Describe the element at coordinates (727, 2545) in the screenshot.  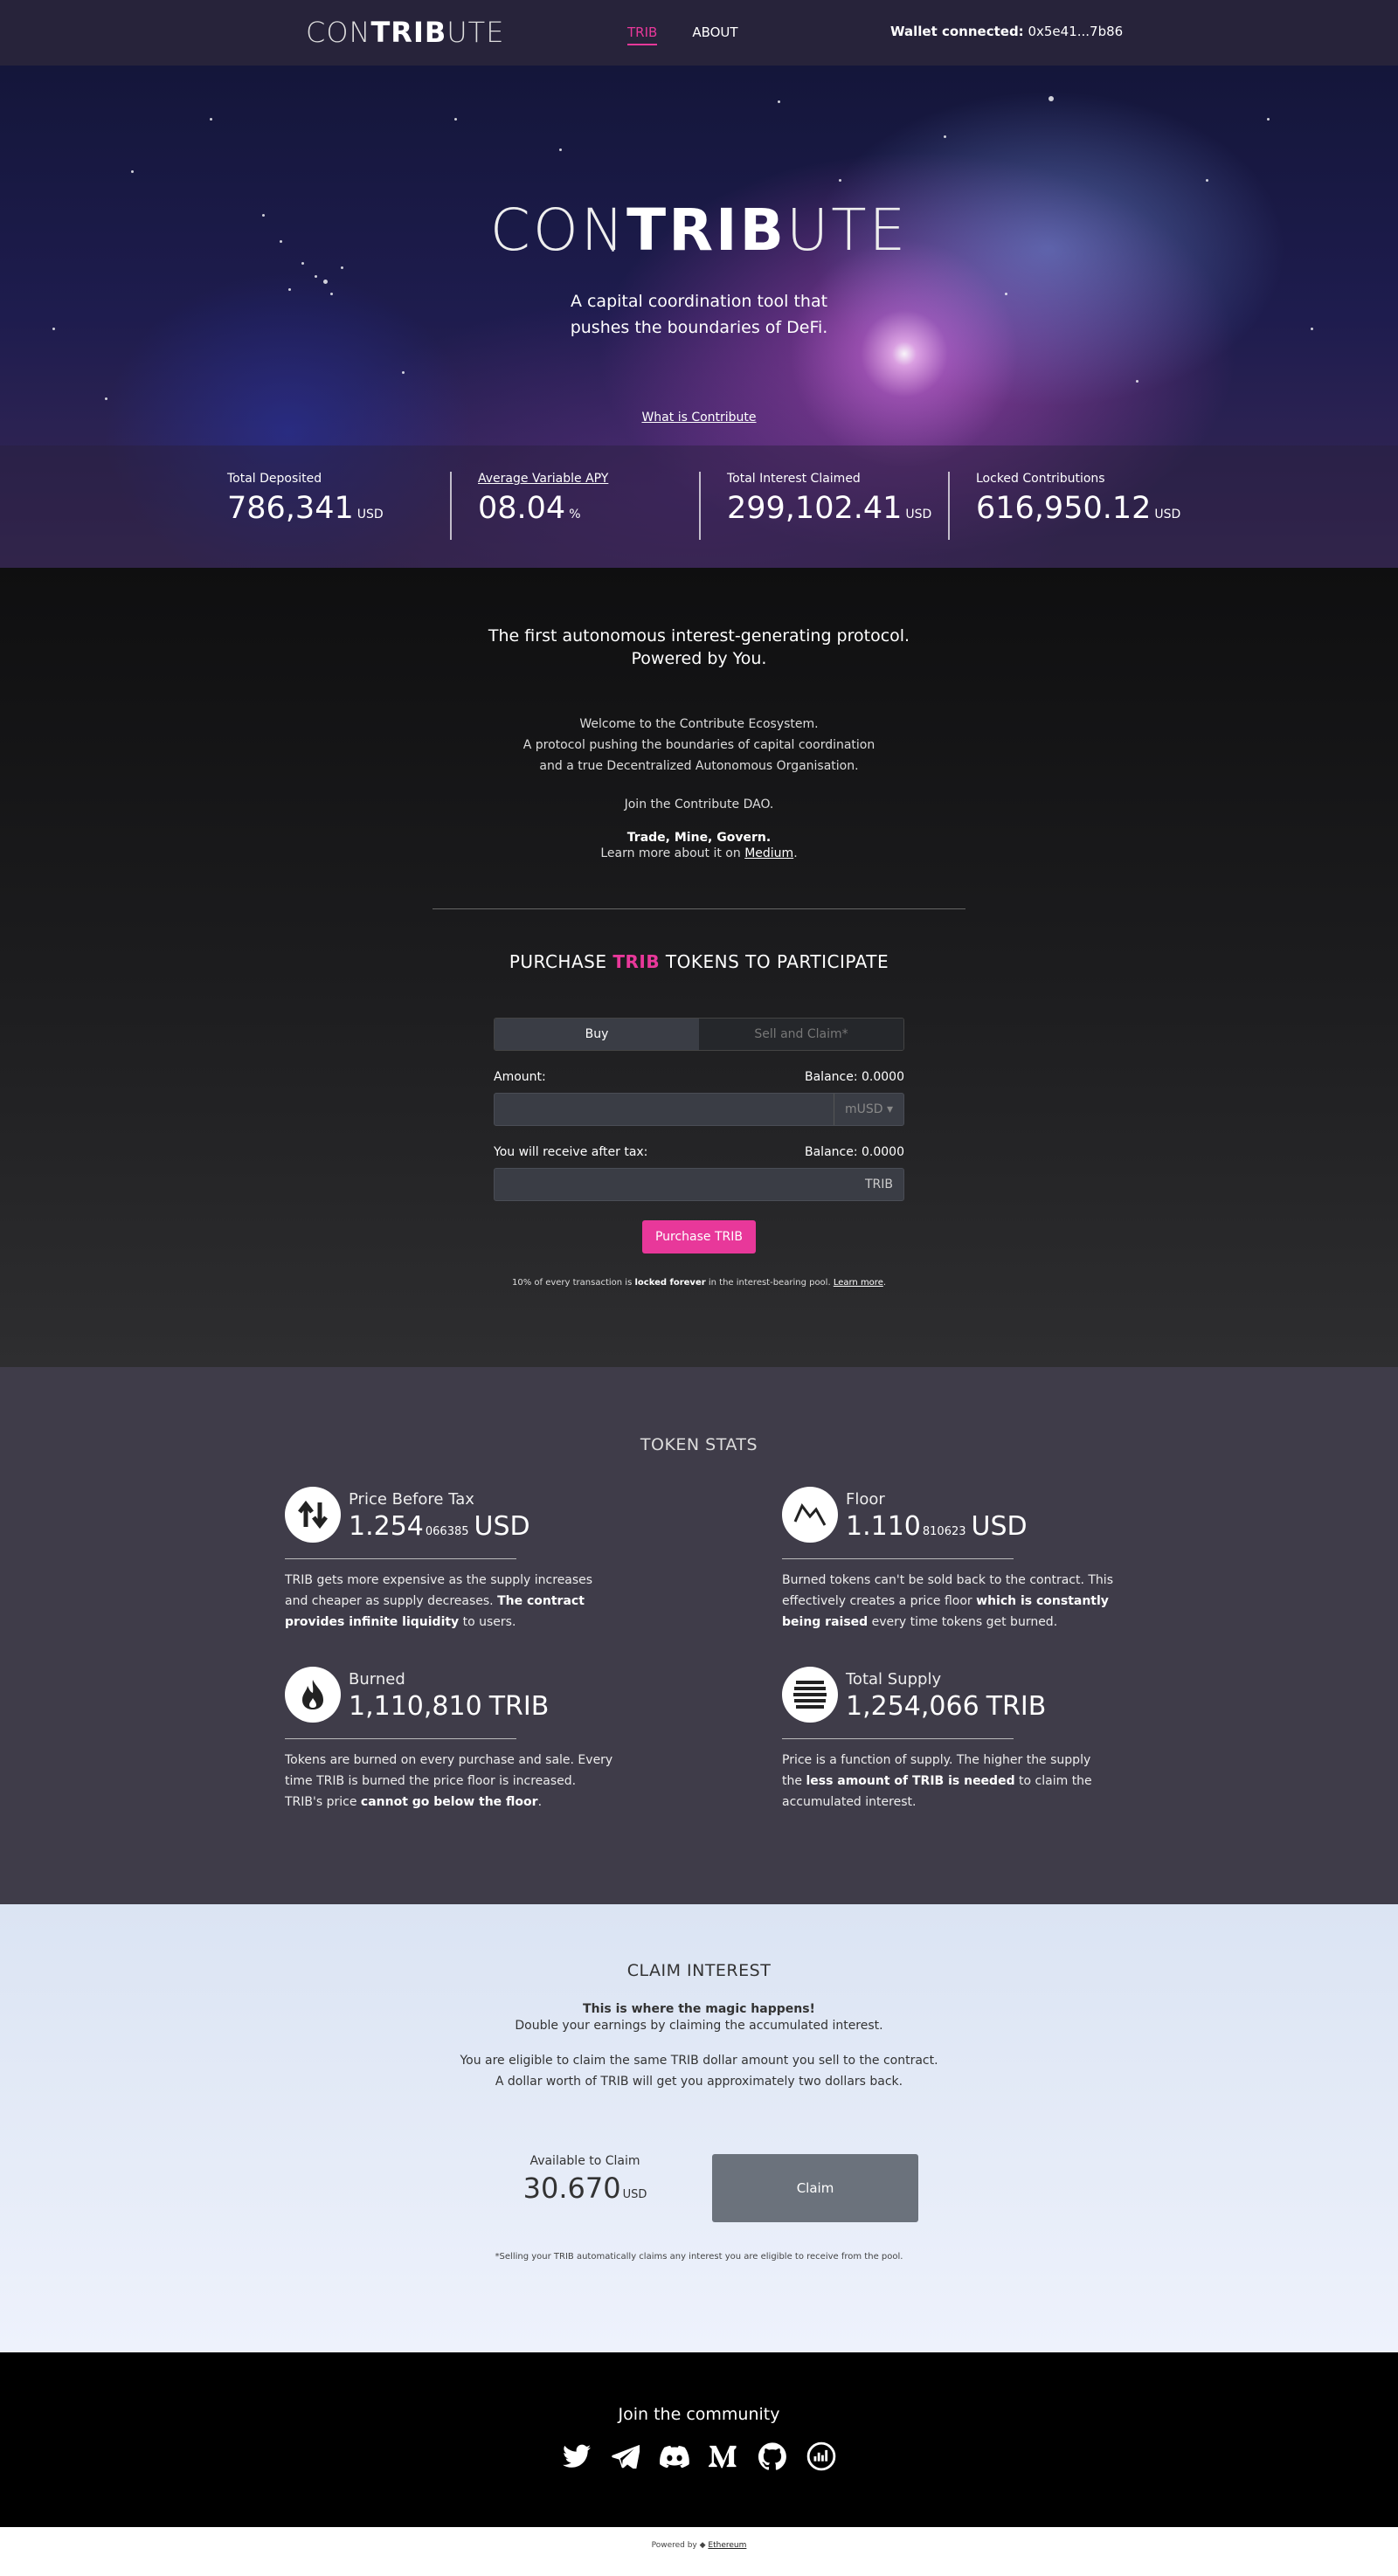
I see `ethereum-link: Ethereum` at that location.